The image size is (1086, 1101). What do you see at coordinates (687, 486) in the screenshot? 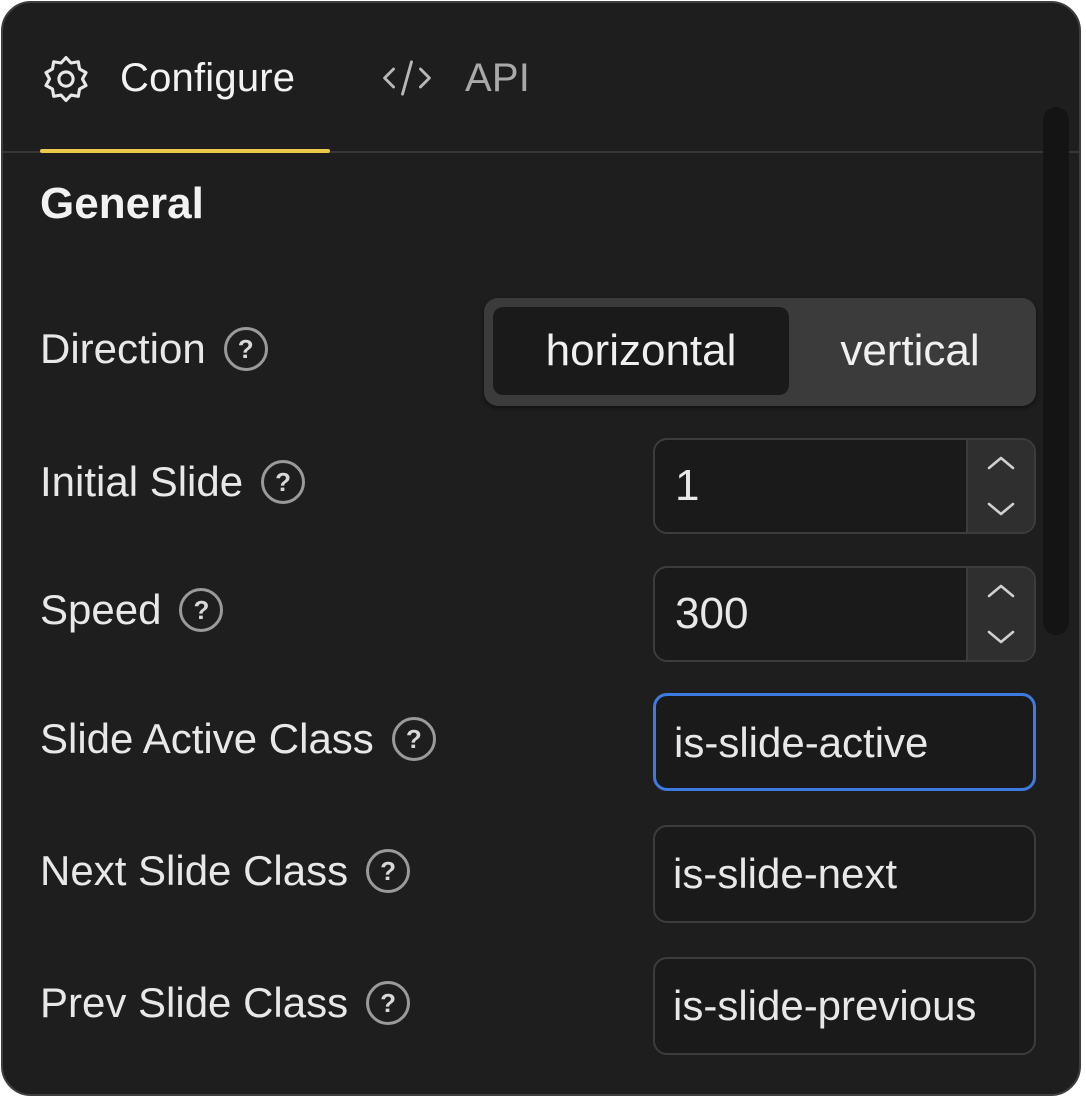
I see `initial-slide-value: 1` at bounding box center [687, 486].